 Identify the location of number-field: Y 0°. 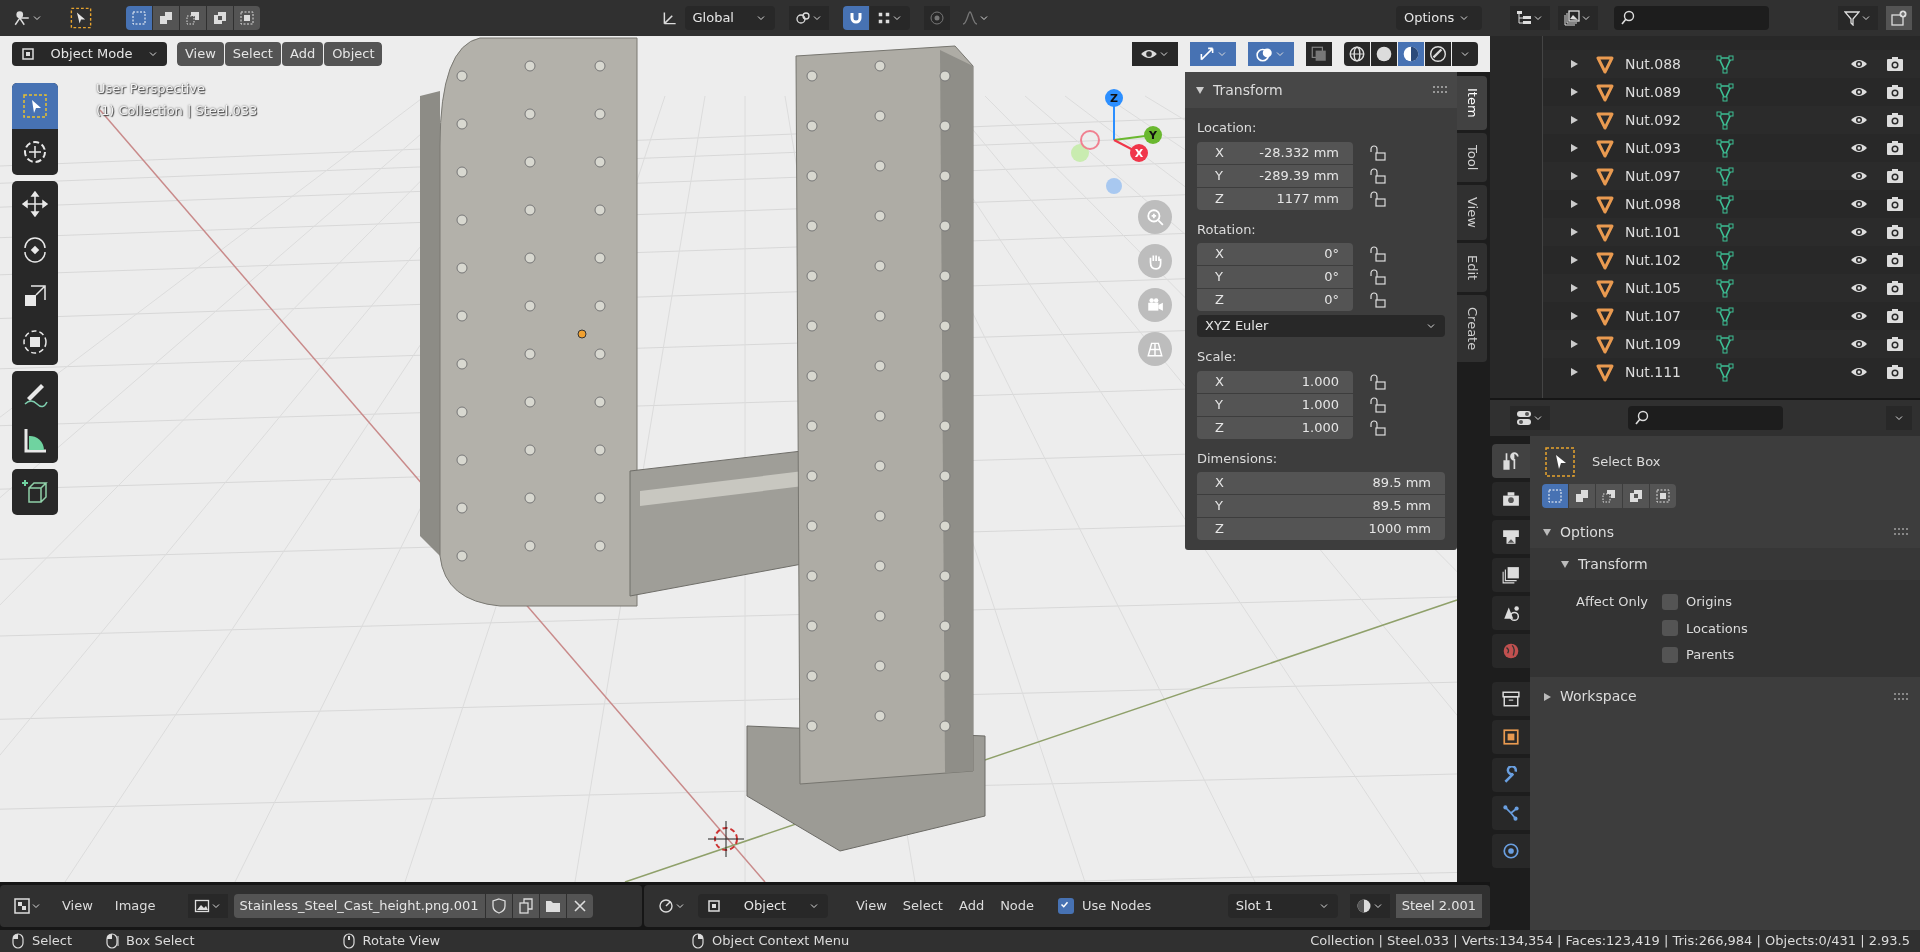
(1275, 277).